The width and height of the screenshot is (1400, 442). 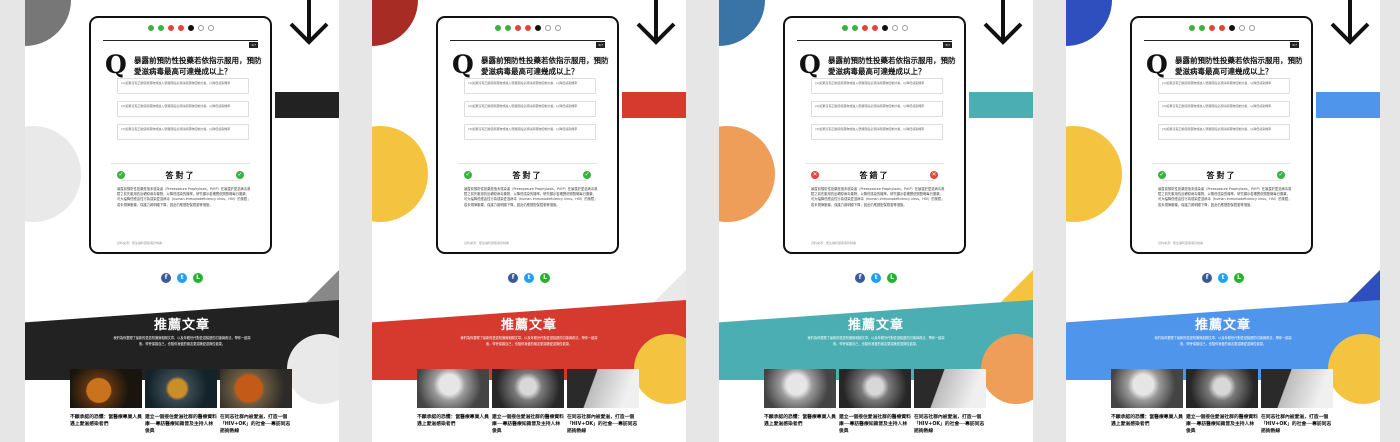 What do you see at coordinates (834, 243) in the screenshot?
I see `source-note: 資料來源：衛生福利部疾病管制署` at bounding box center [834, 243].